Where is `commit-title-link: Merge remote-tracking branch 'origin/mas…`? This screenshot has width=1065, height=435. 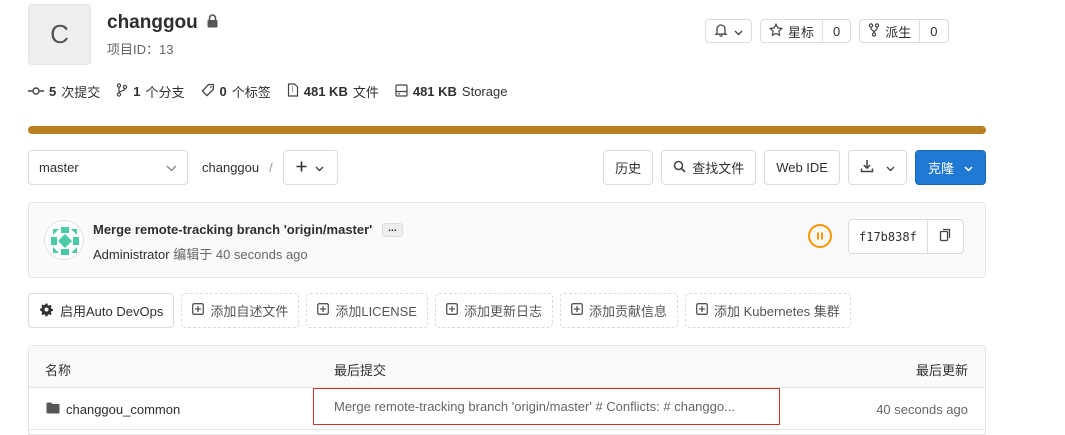 commit-title-link: Merge remote-tracking branch 'origin/mas… is located at coordinates (232, 229).